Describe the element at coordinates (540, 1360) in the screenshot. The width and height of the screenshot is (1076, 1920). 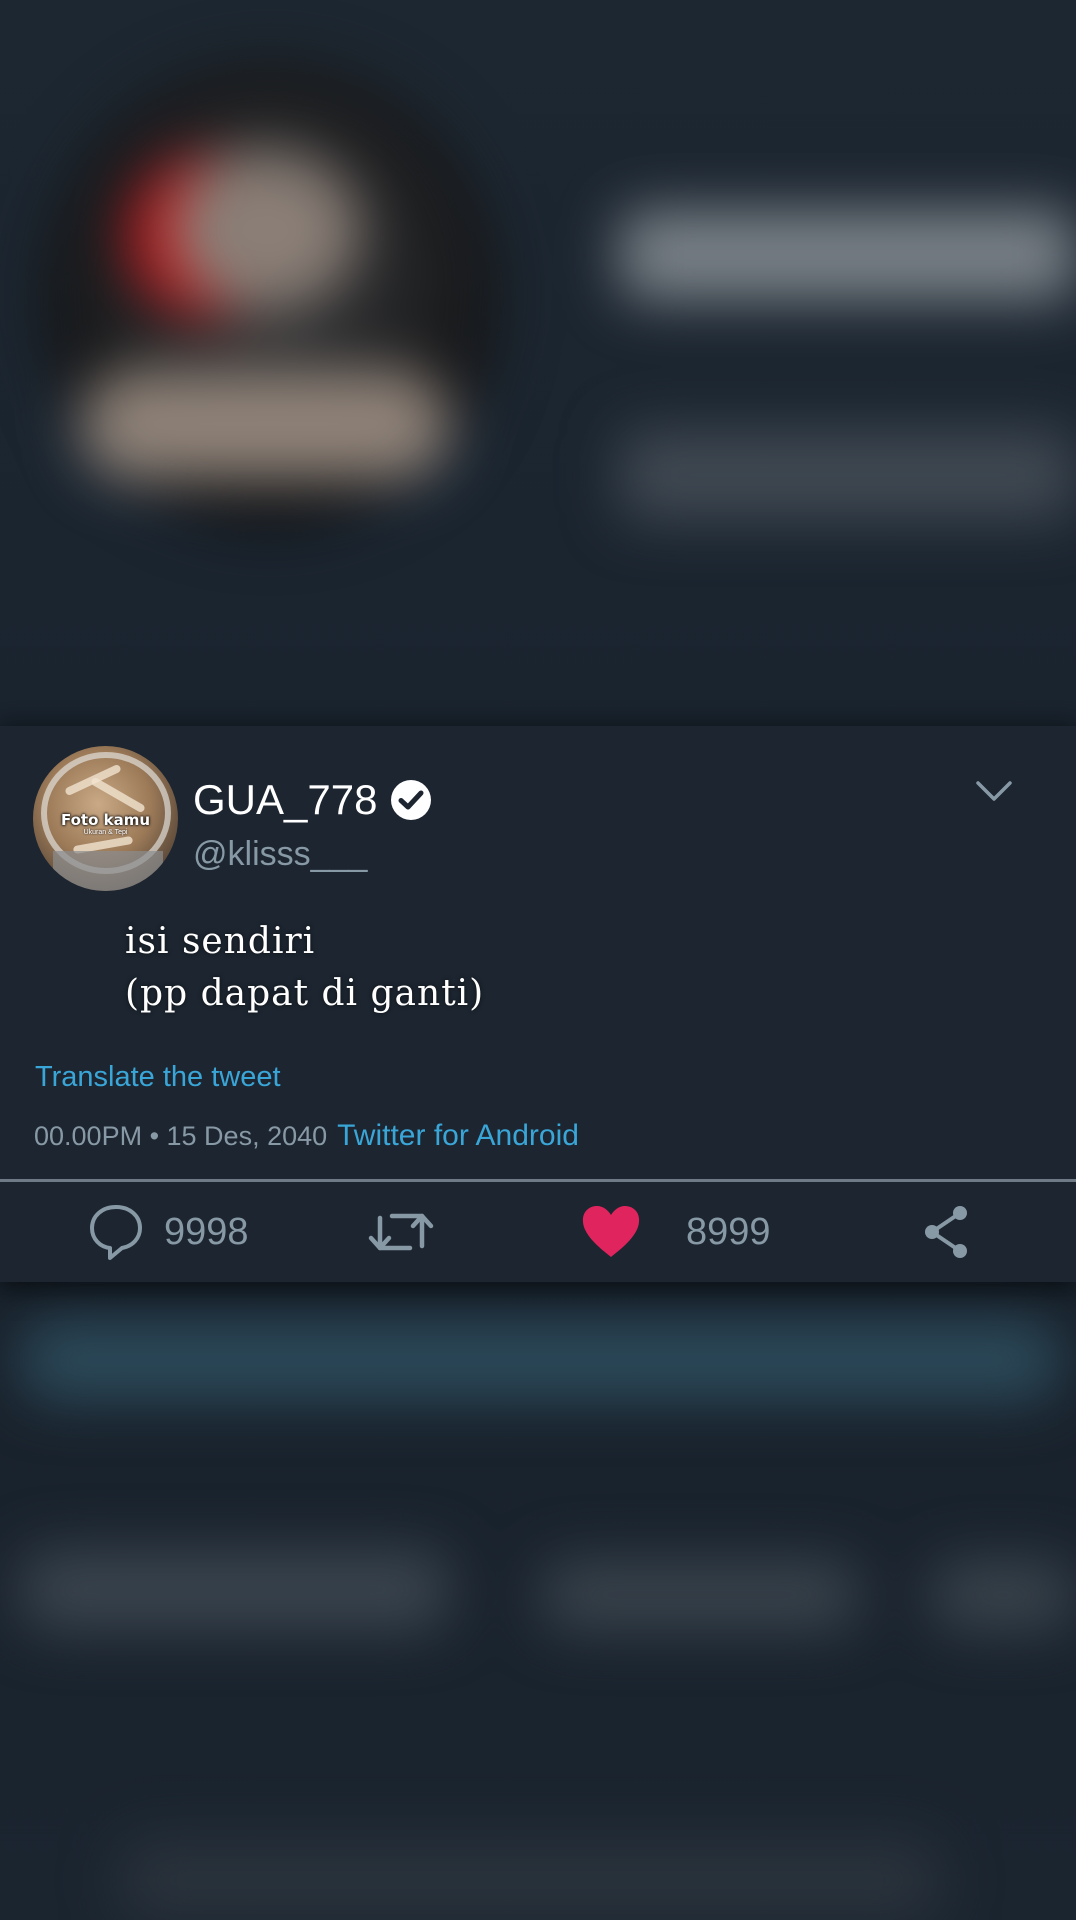
I see `blurred-teal-bar` at that location.